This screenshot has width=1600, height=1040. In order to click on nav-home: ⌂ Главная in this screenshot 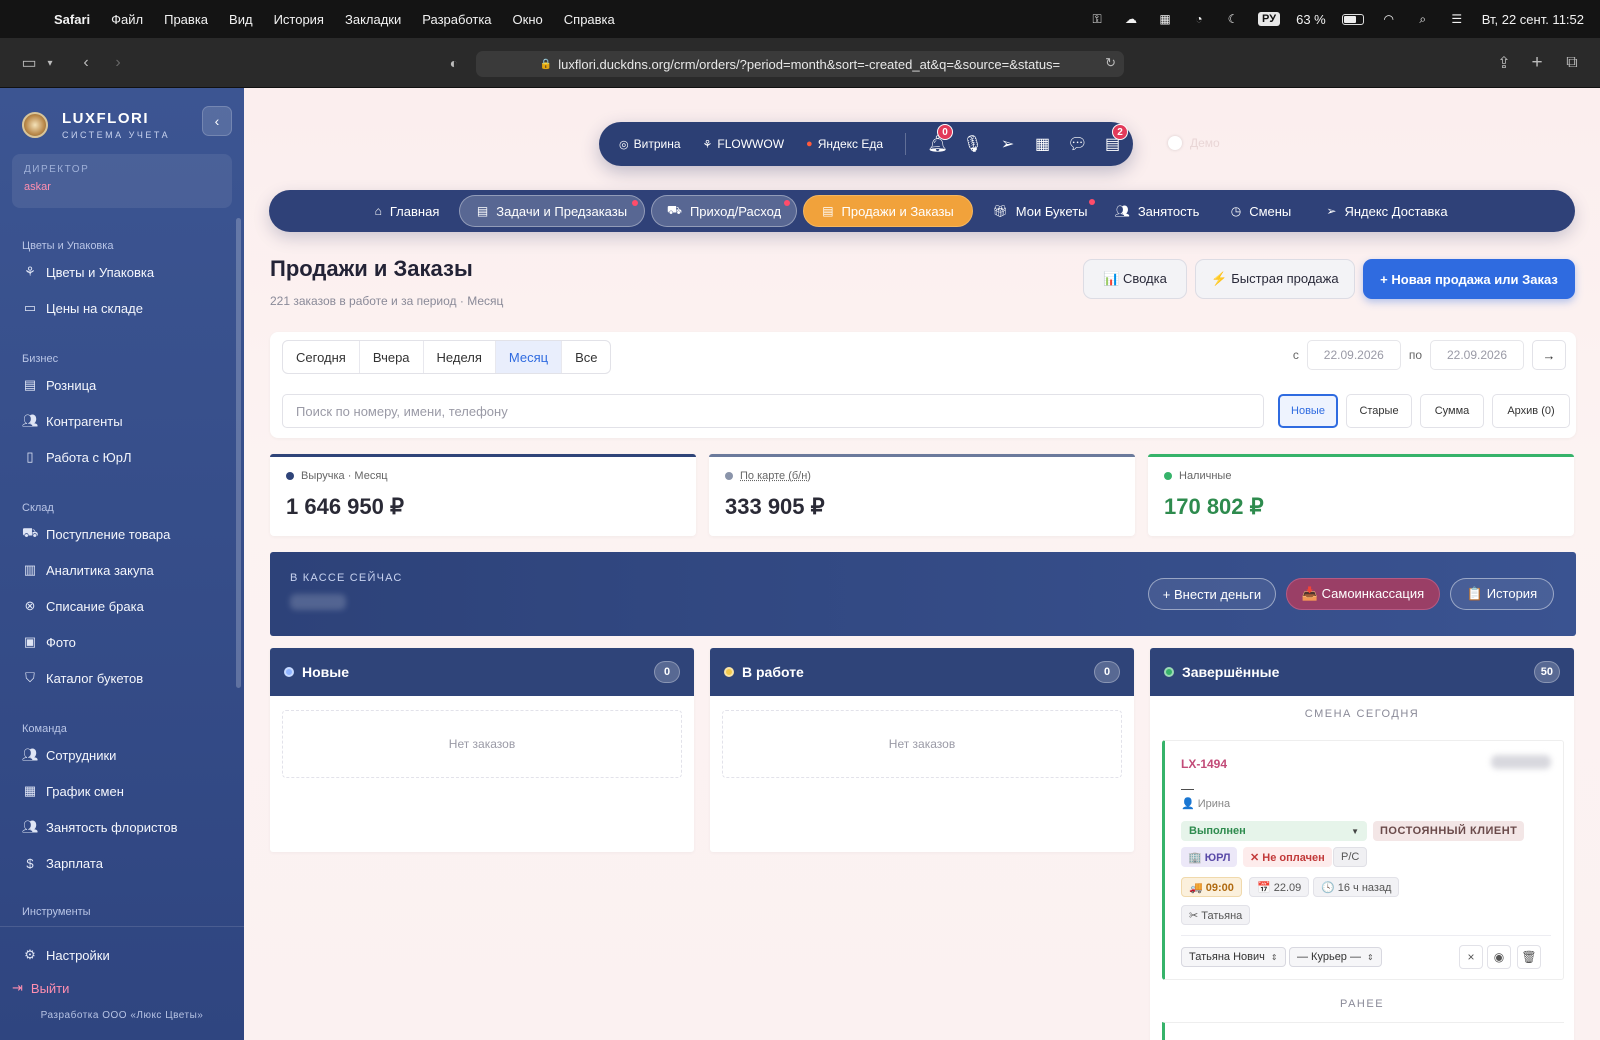, I will do `click(407, 211)`.